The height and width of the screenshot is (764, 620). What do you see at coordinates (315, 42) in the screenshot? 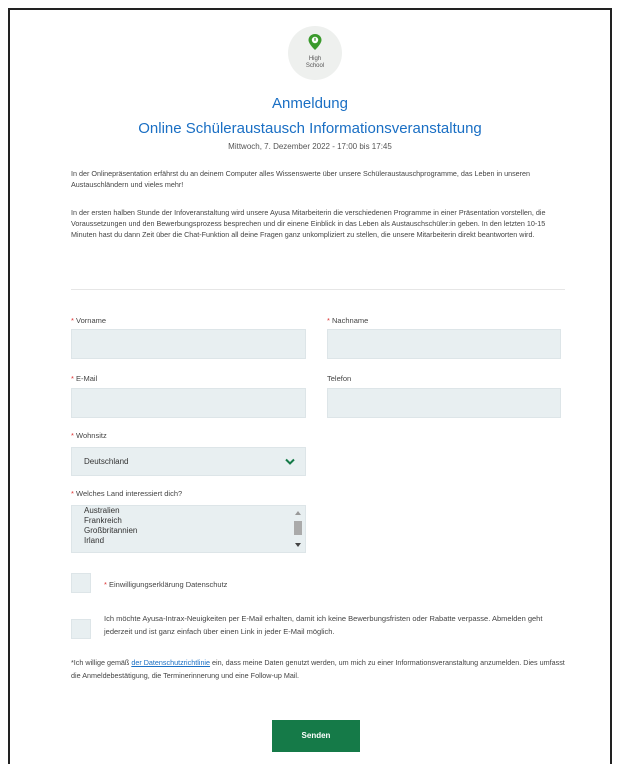
I see `map-pin-icon` at bounding box center [315, 42].